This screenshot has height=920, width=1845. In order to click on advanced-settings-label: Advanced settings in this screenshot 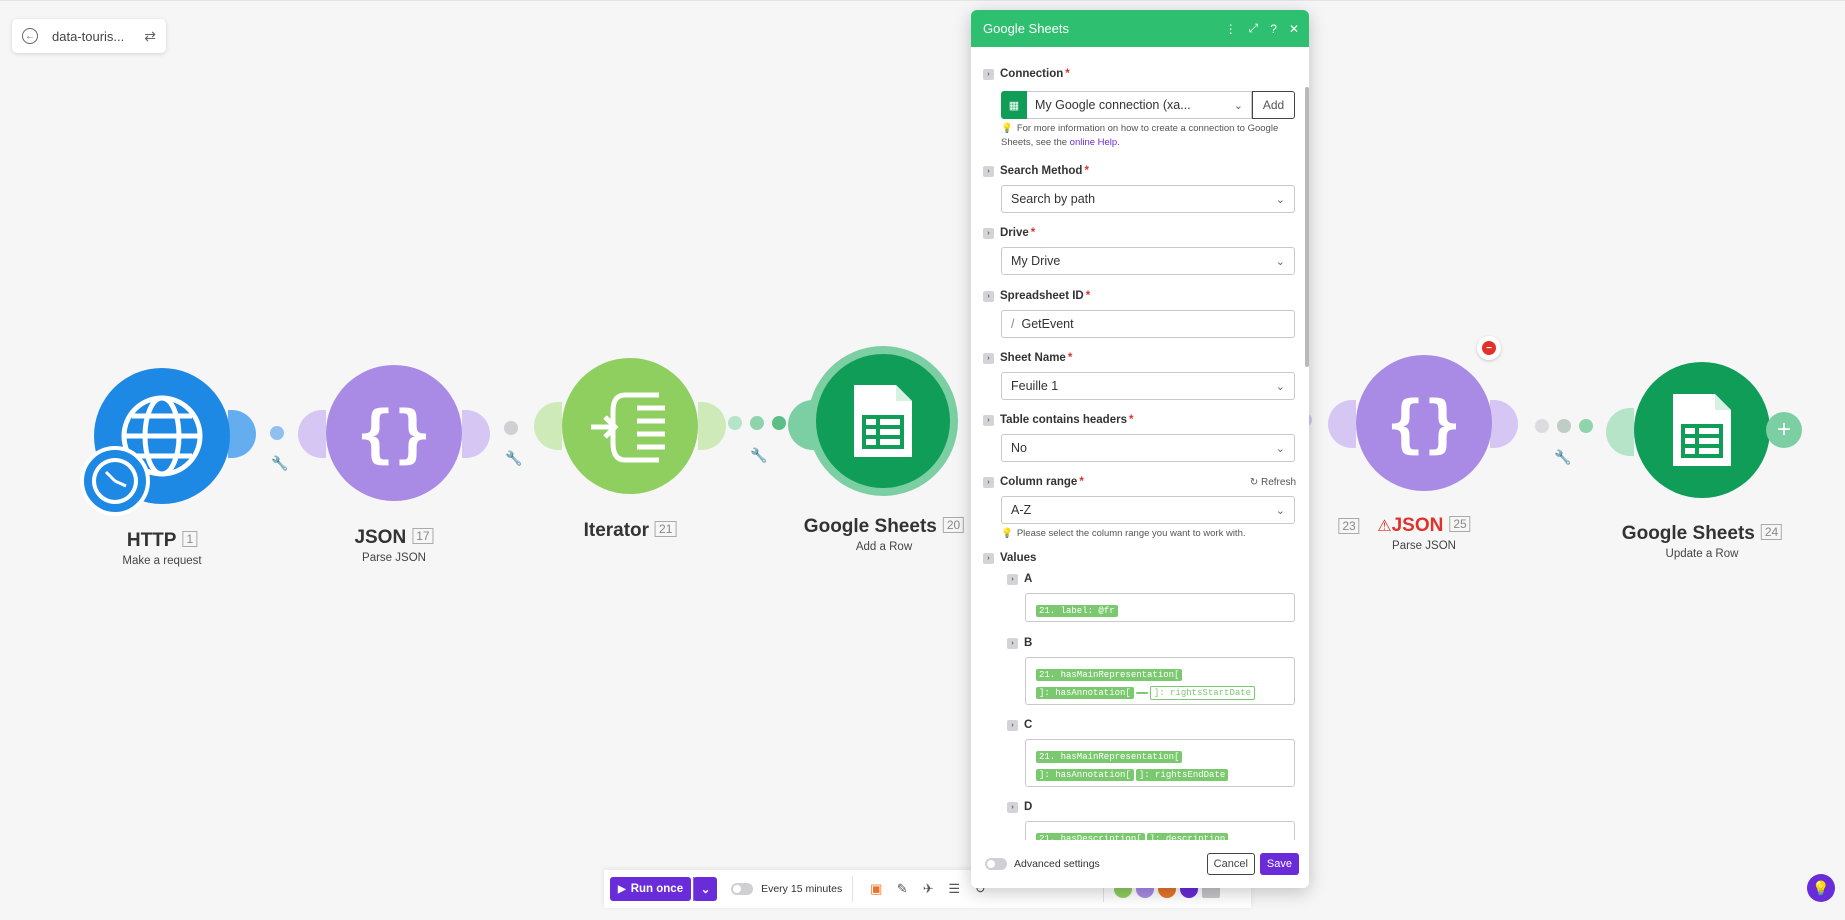, I will do `click(1057, 864)`.